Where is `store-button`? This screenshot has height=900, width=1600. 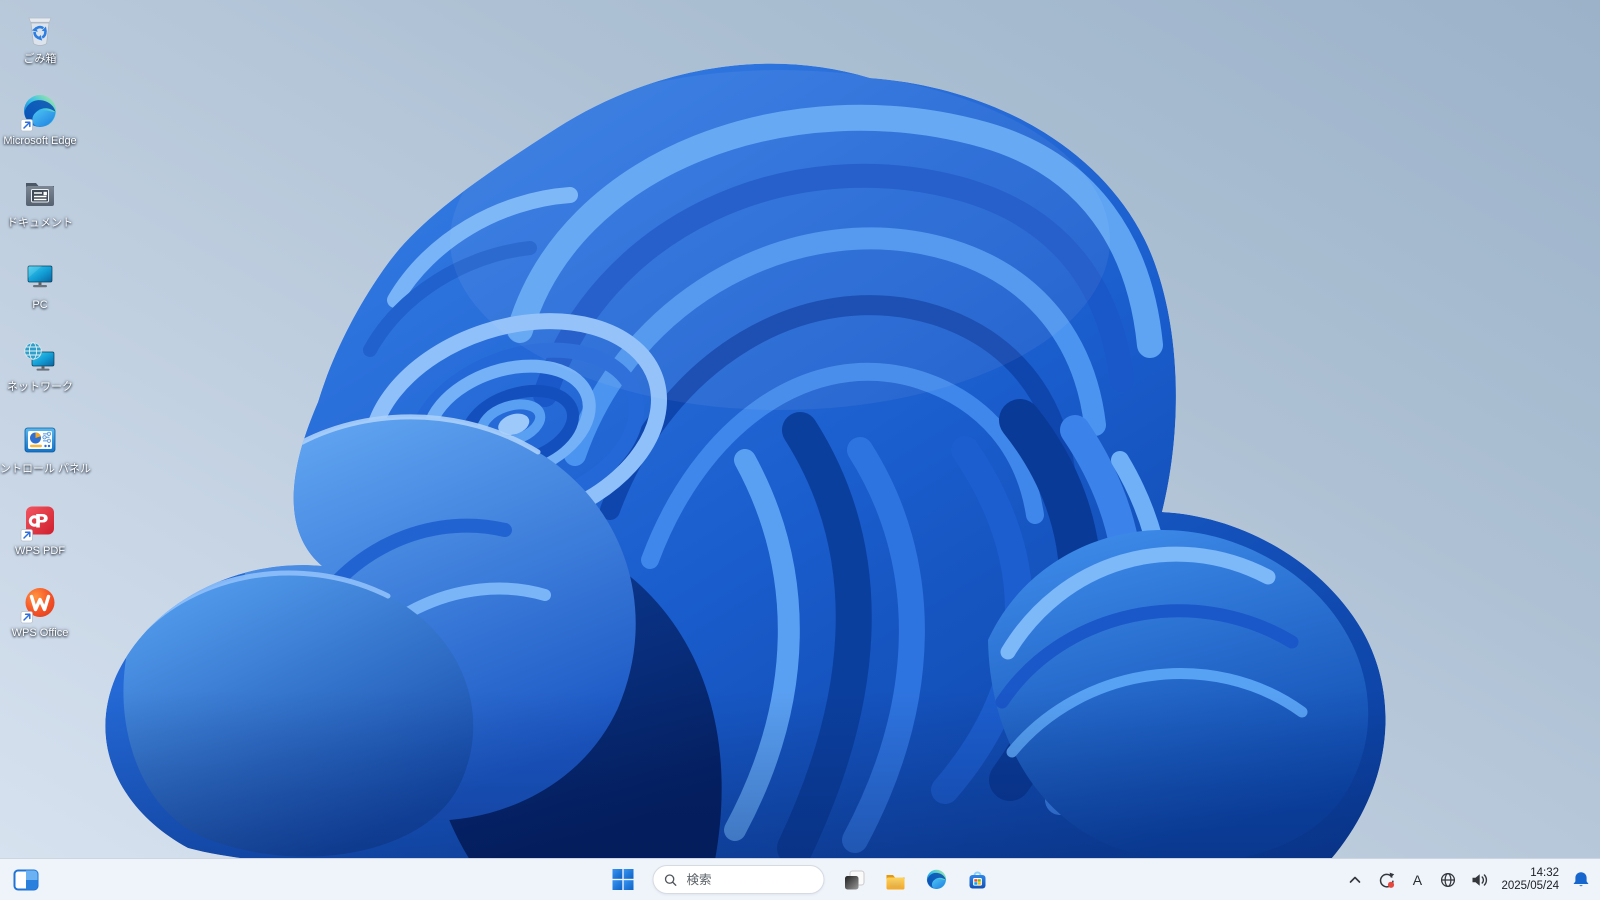
store-button is located at coordinates (978, 880).